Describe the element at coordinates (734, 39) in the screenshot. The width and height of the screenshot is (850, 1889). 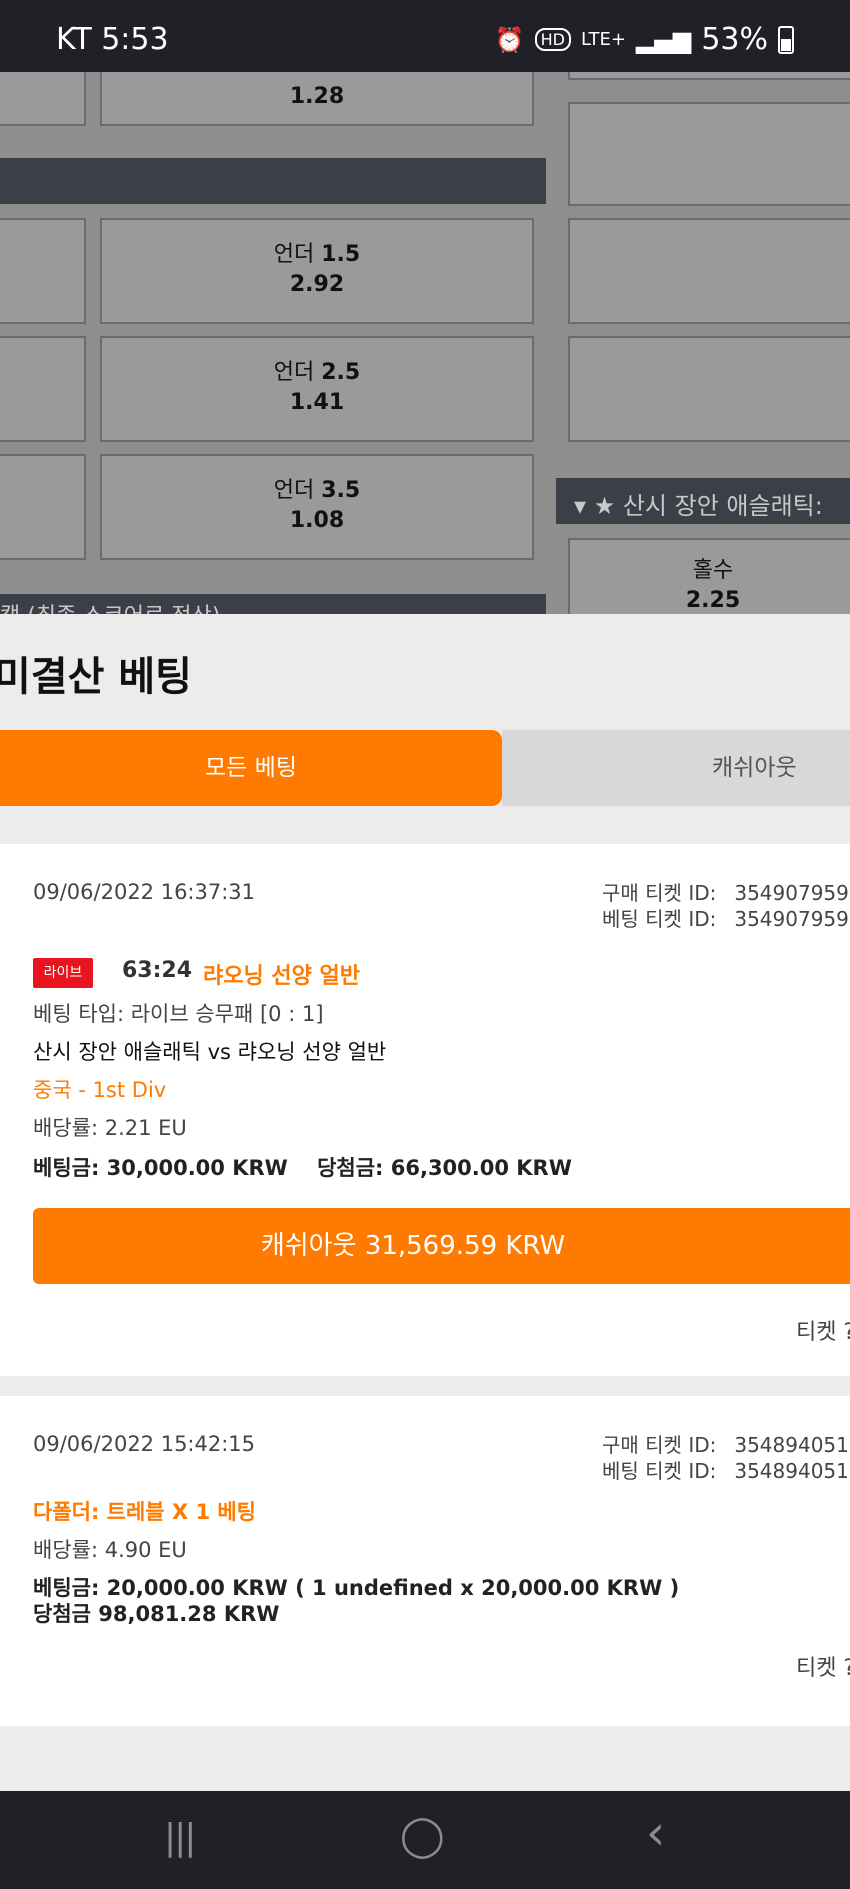
I see `battery-percent: 53%` at that location.